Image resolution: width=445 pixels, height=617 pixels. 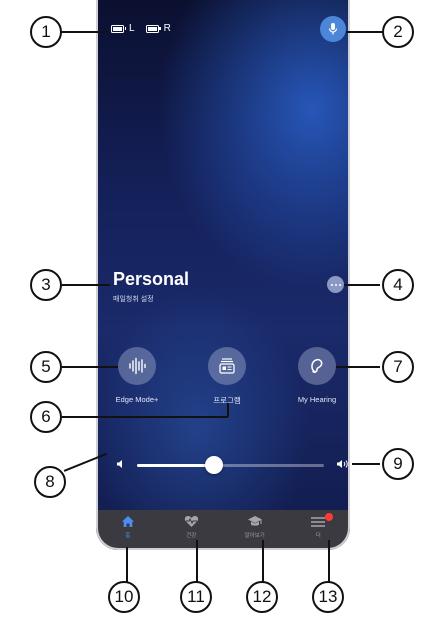 I want to click on program-subtitle: 매일청취 설정, so click(x=133, y=299).